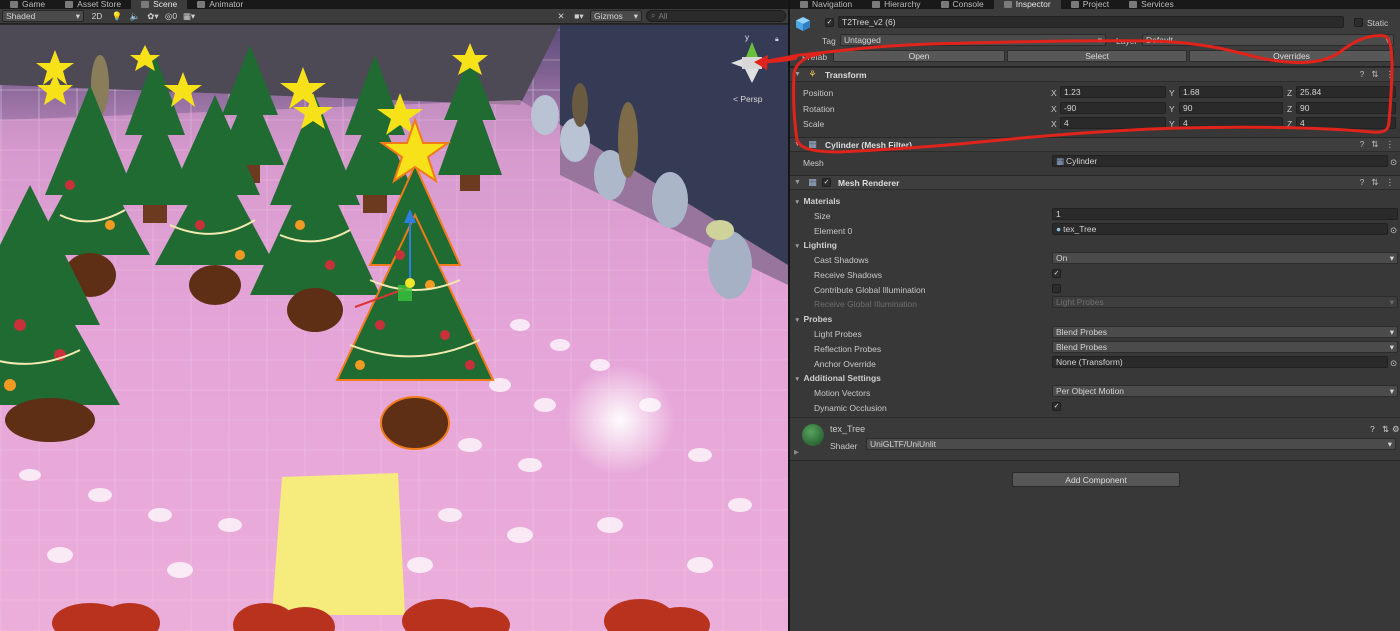  Describe the element at coordinates (1225, 347) in the screenshot. I see `reflection-probes-dropdown: Blend Probes ▾` at that location.